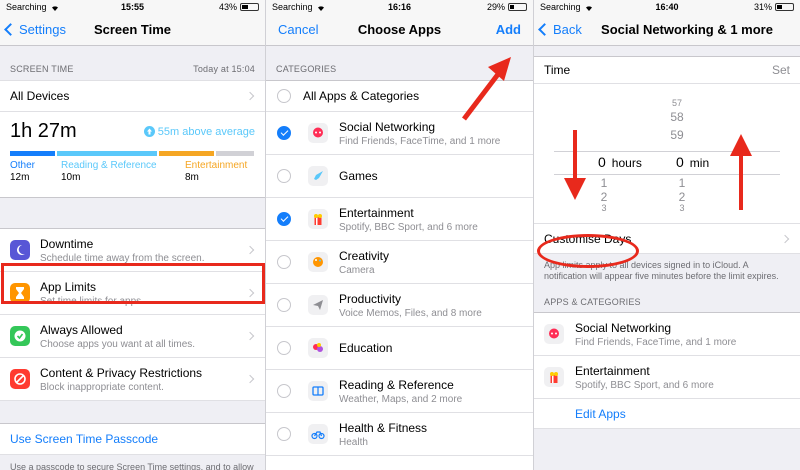  I want to click on hourglass-icon, so click(20, 293).